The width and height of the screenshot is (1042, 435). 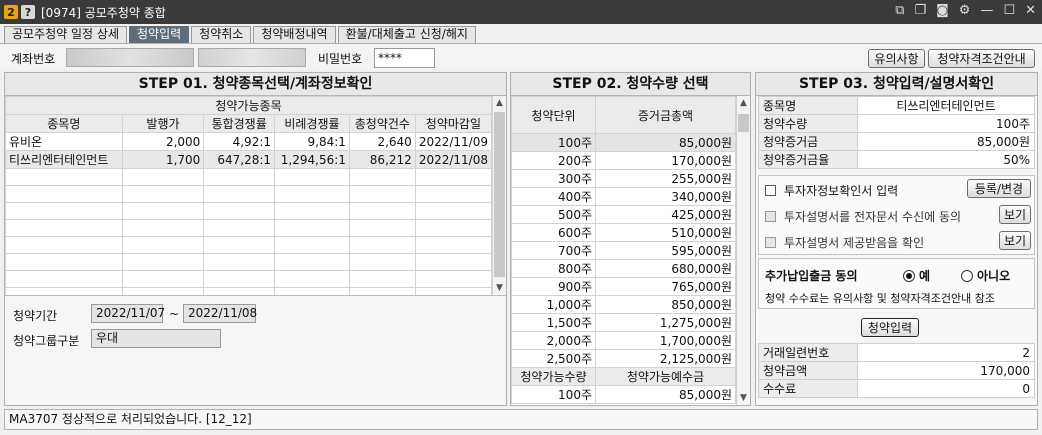 What do you see at coordinates (239, 123) in the screenshot?
I see `col-total-competition: 통합경쟁률` at bounding box center [239, 123].